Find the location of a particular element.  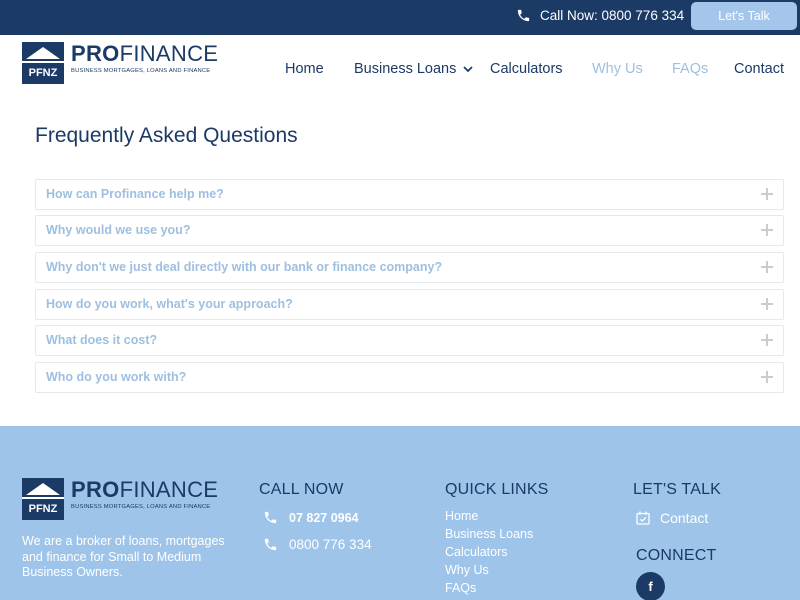

footer-phone-2: 0800 776 334 is located at coordinates (317, 544).